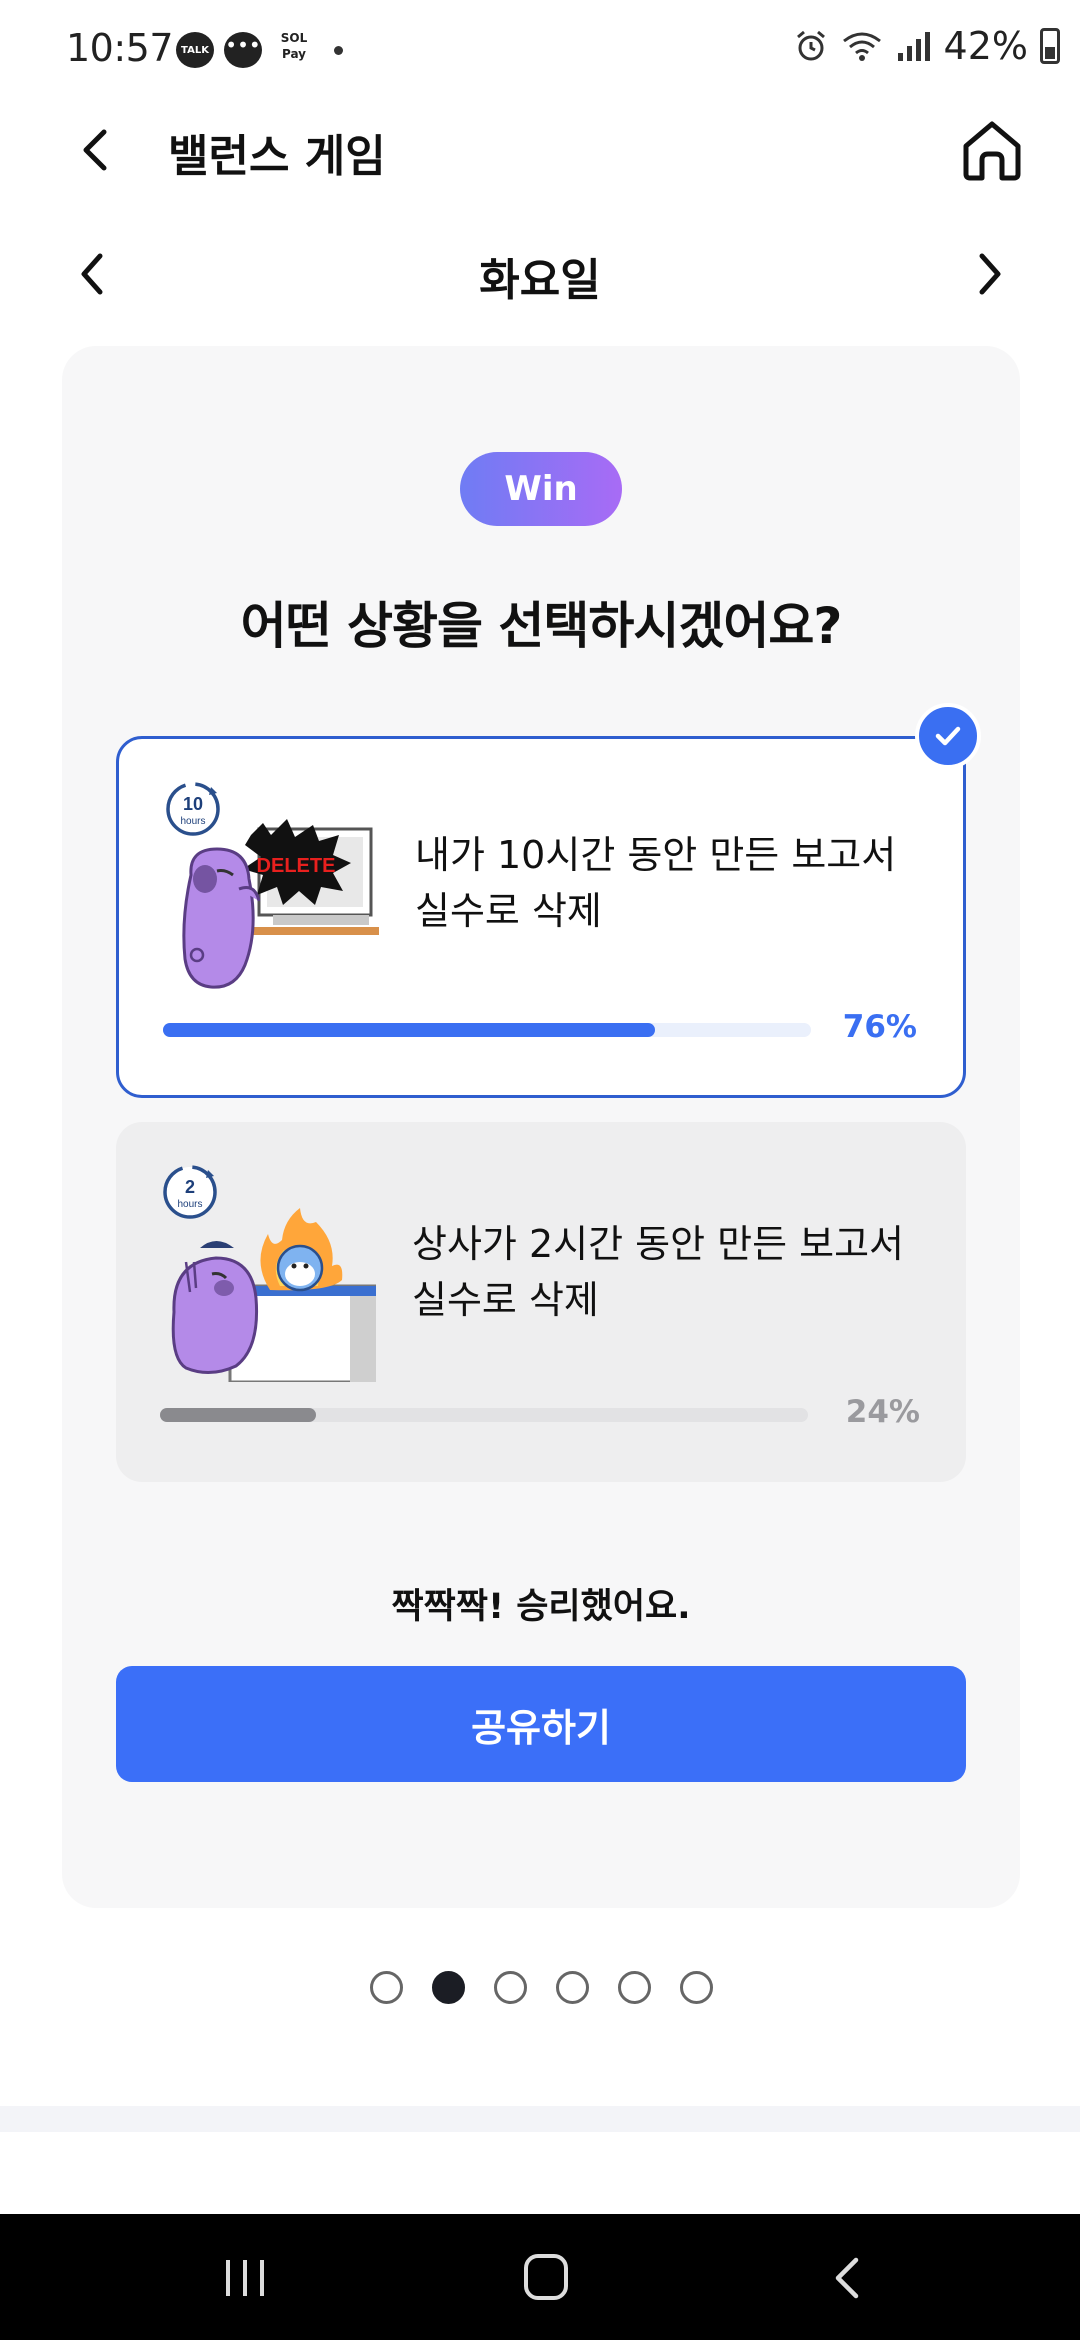  I want to click on recent-apps-button, so click(245, 2278).